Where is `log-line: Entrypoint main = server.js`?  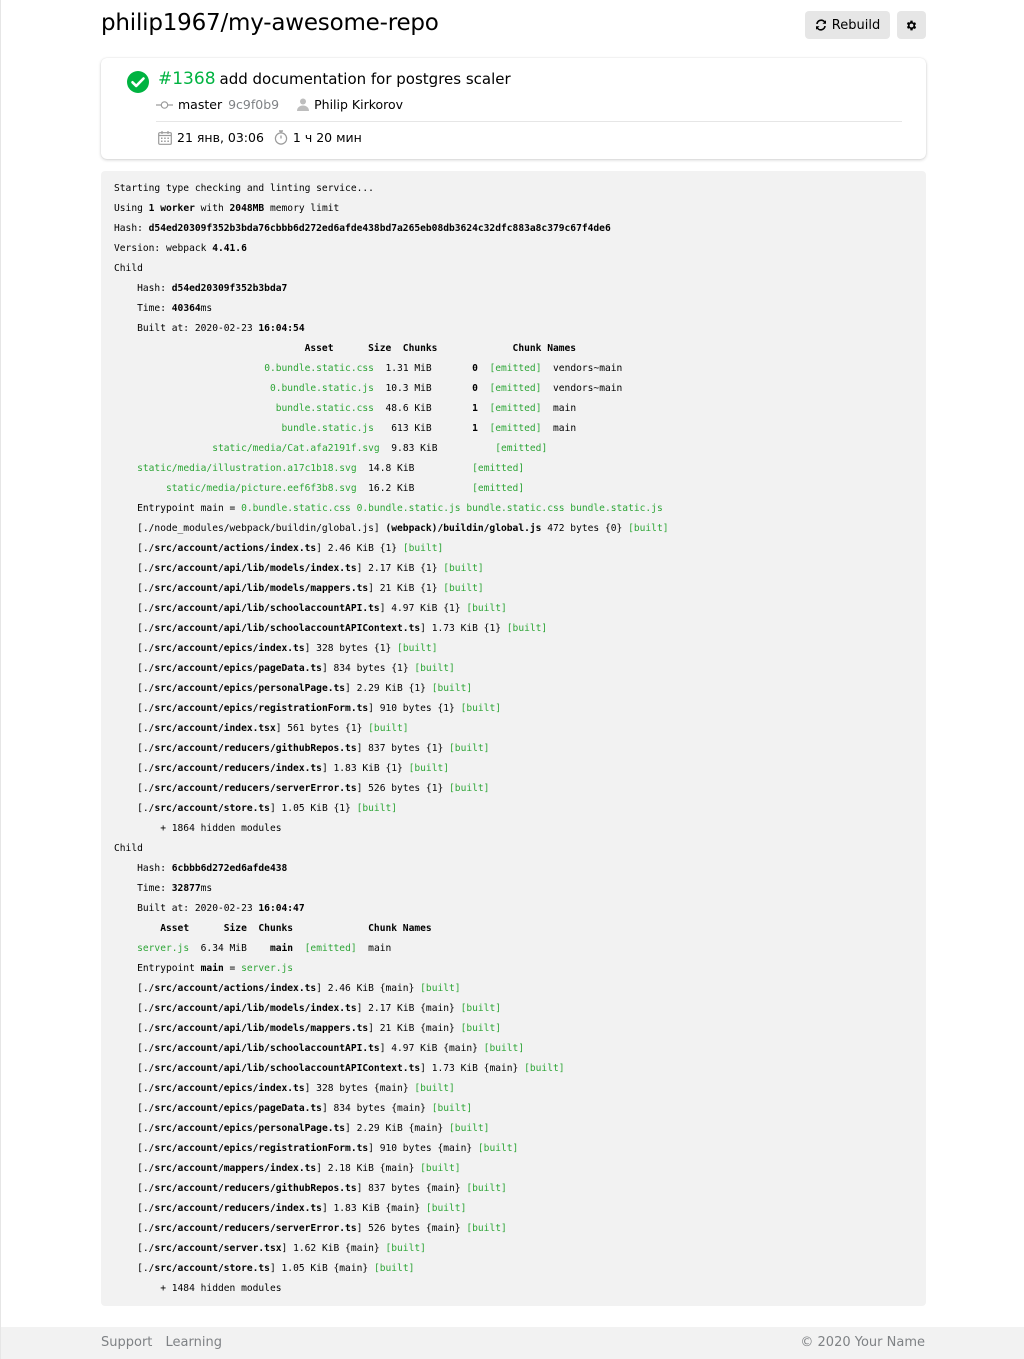
log-line: Entrypoint main = server.js is located at coordinates (520, 970).